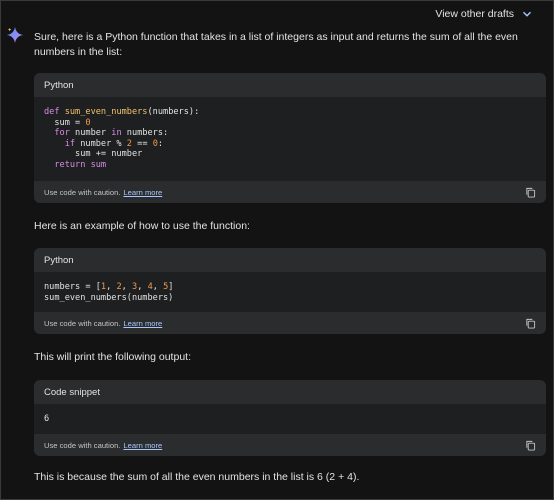  What do you see at coordinates (112, 357) in the screenshot?
I see `output-text: This will print the following output:` at bounding box center [112, 357].